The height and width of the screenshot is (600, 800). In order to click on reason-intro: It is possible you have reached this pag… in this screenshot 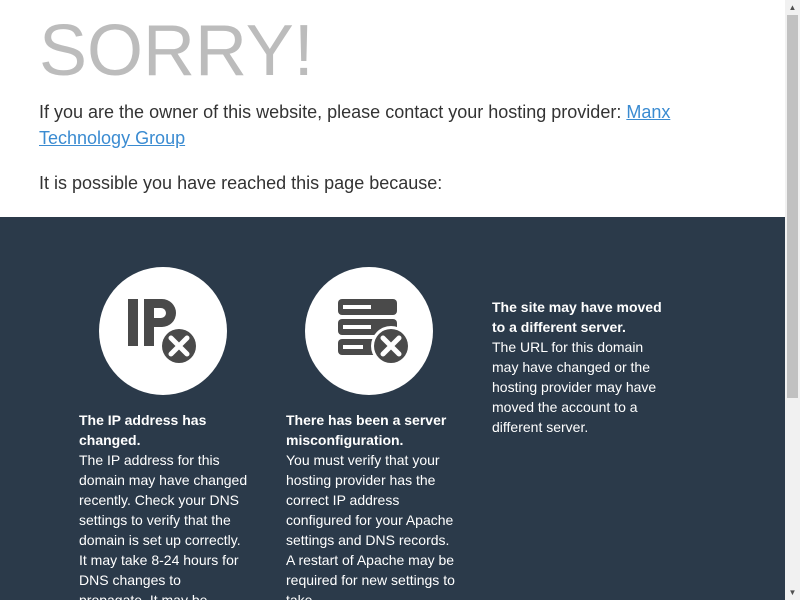, I will do `click(241, 183)`.